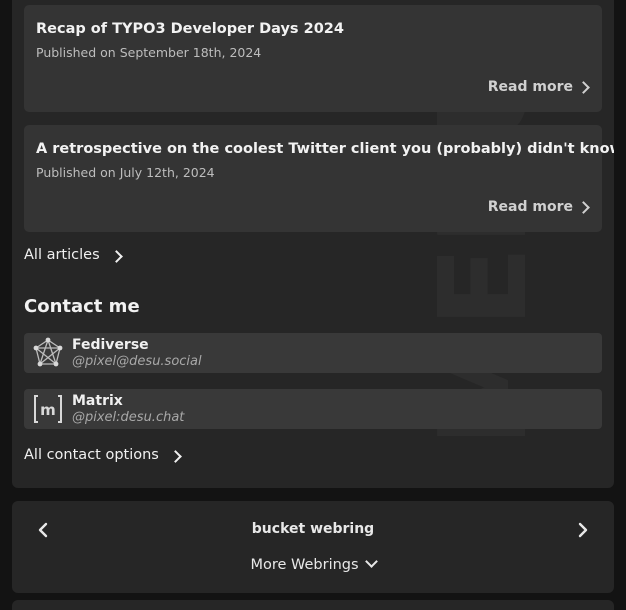 Image resolution: width=626 pixels, height=610 pixels. Describe the element at coordinates (48, 353) in the screenshot. I see `fediverse-icon` at that location.